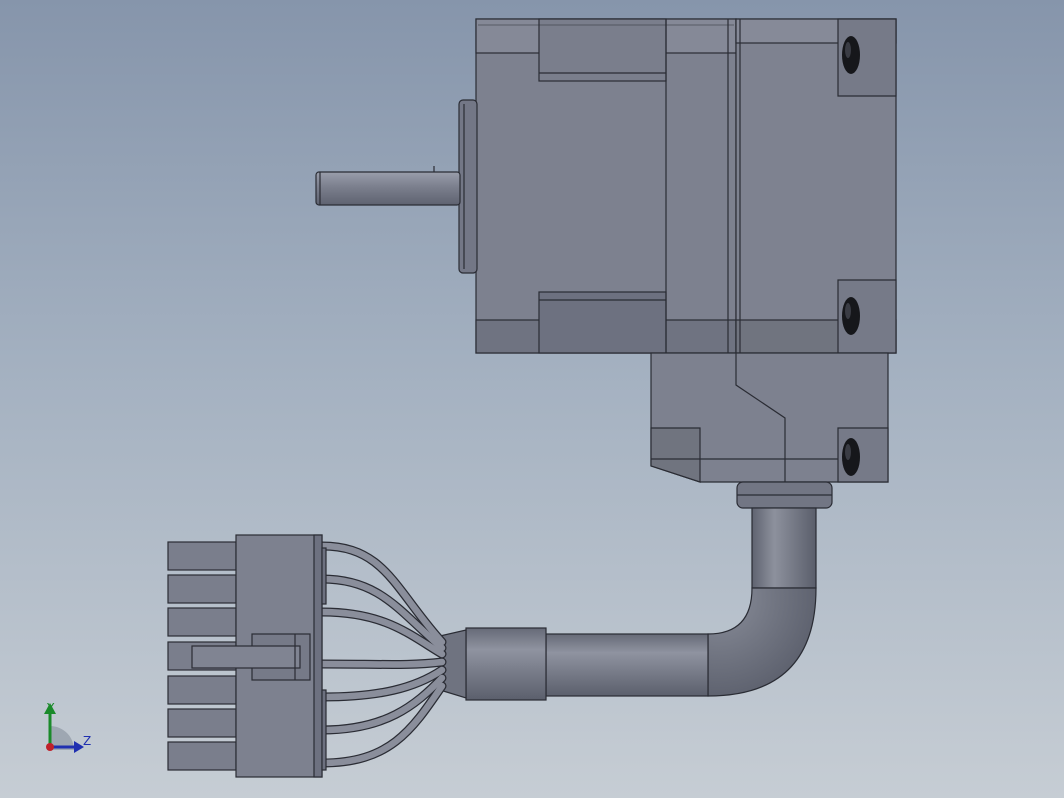 The image size is (1064, 798). I want to click on screw-head-encoder, so click(851, 457).